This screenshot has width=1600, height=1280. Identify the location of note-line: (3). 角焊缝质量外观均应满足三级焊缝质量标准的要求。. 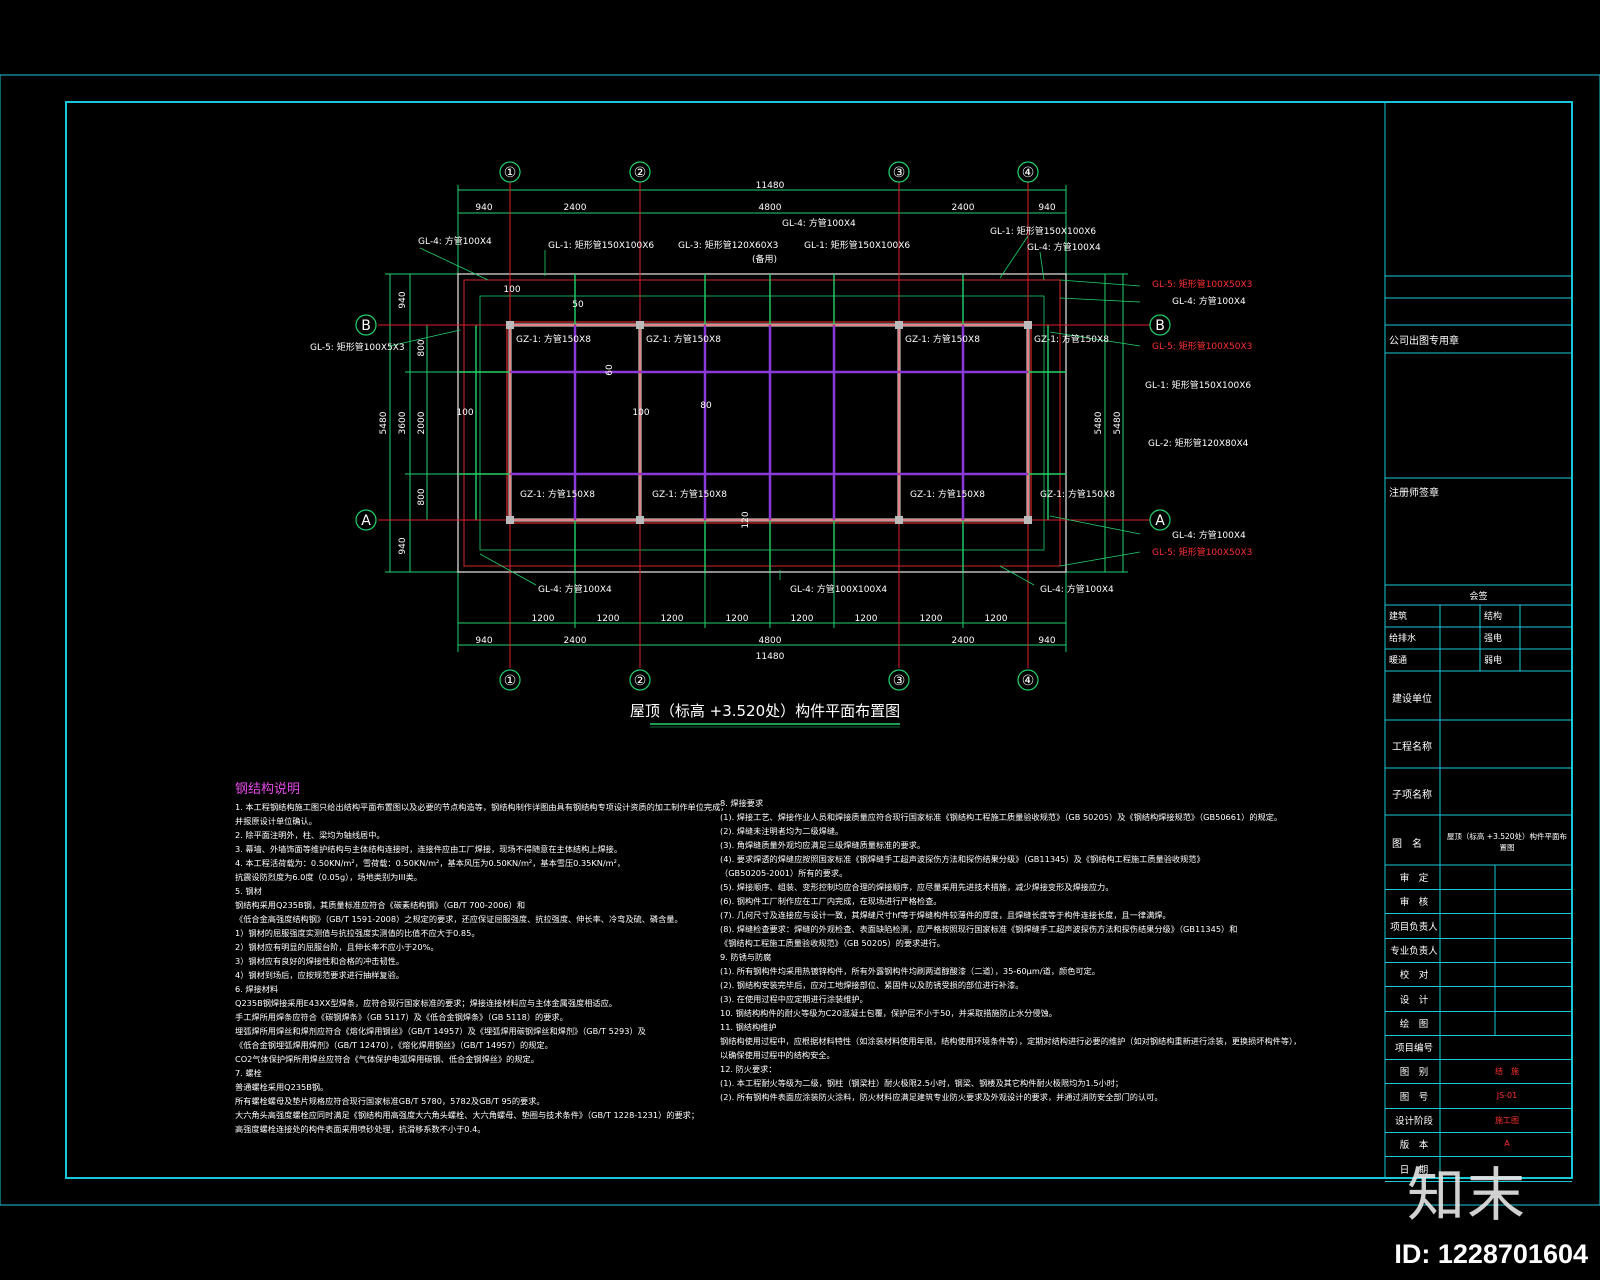
(823, 845).